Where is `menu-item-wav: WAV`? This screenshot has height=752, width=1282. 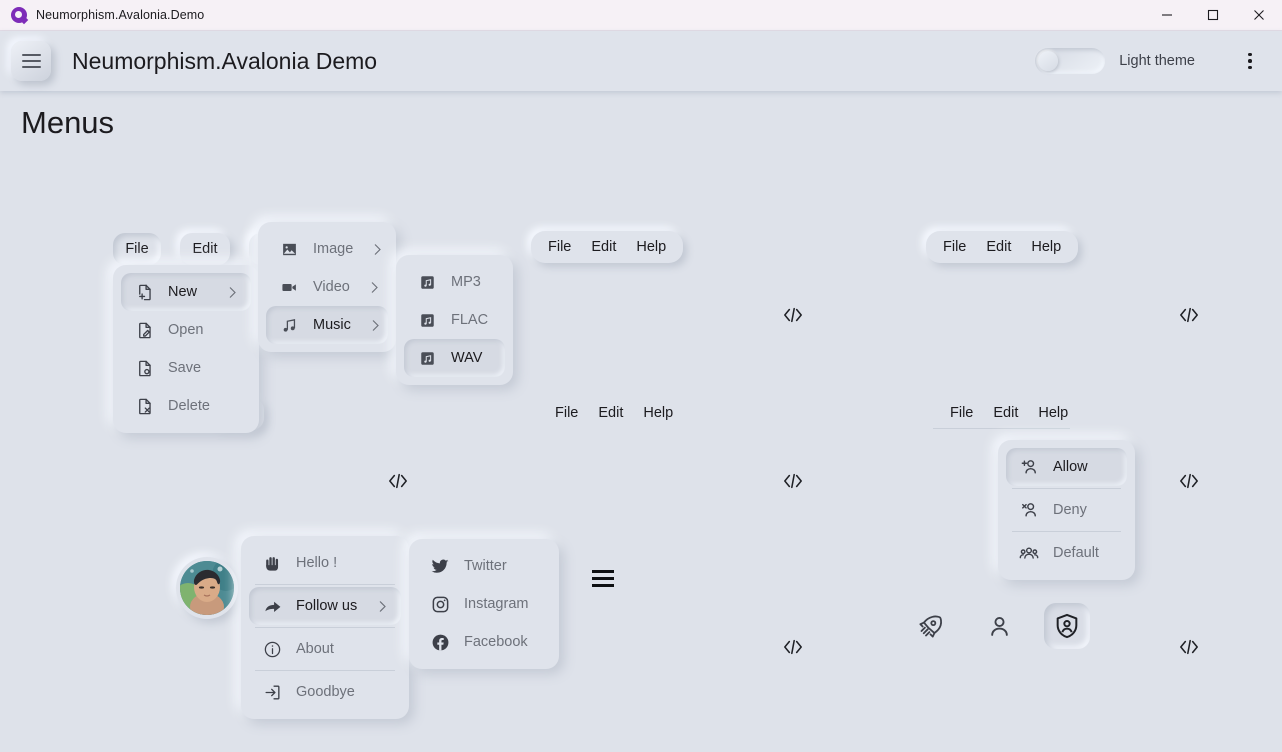
menu-item-wav: WAV is located at coordinates (454, 358).